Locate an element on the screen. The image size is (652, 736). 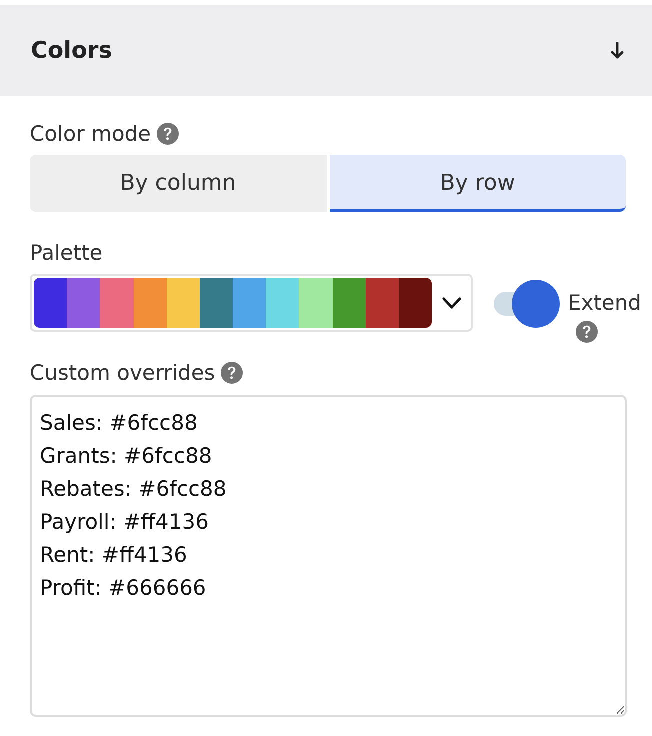
arrow-down-icon is located at coordinates (617, 50).